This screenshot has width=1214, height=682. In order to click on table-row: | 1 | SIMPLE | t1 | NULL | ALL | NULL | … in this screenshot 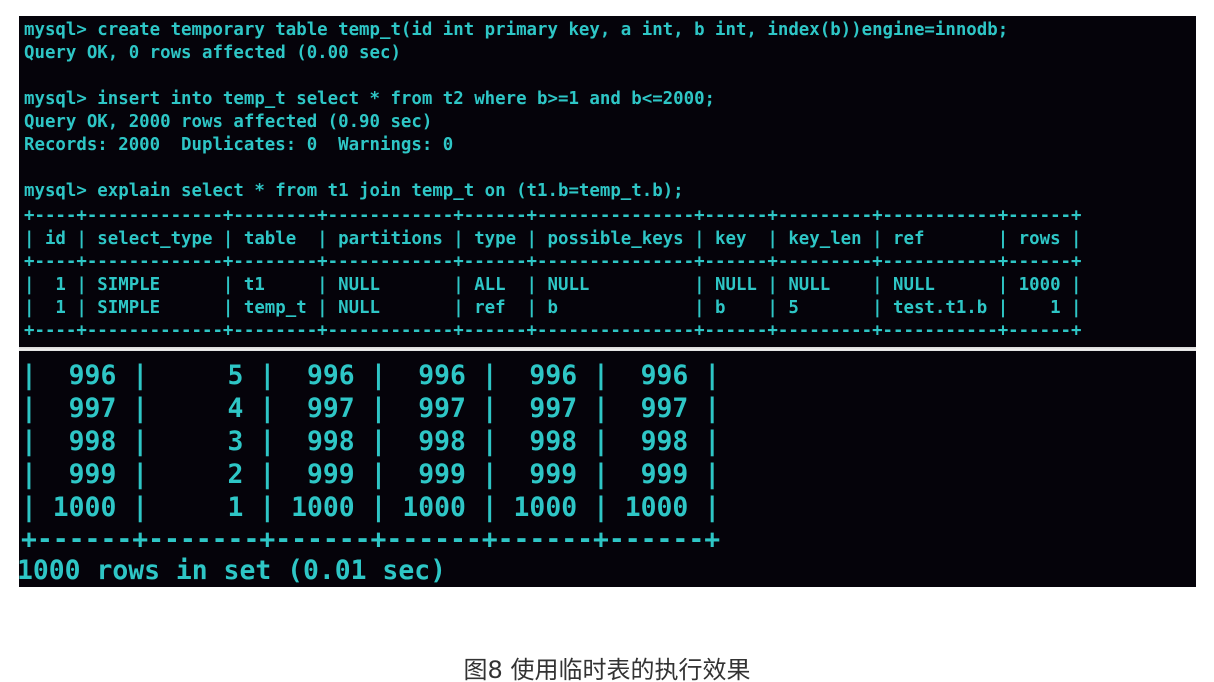, I will do `click(553, 285)`.